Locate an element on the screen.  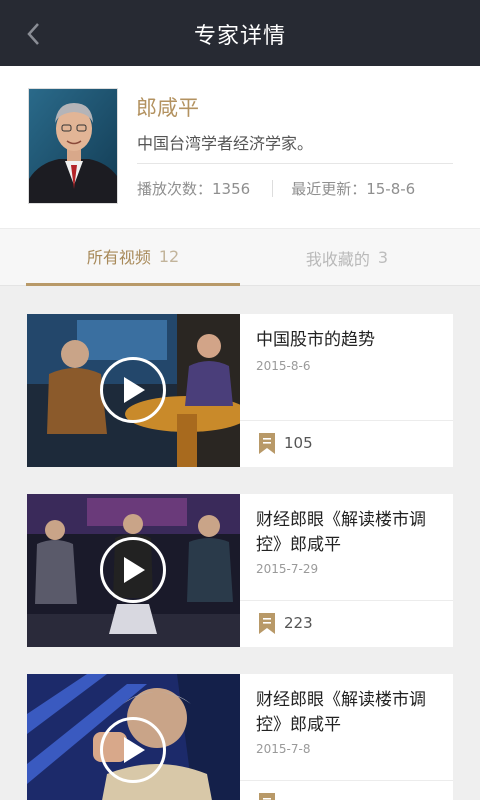
video-title: 中国股市的趋势 is located at coordinates (315, 340).